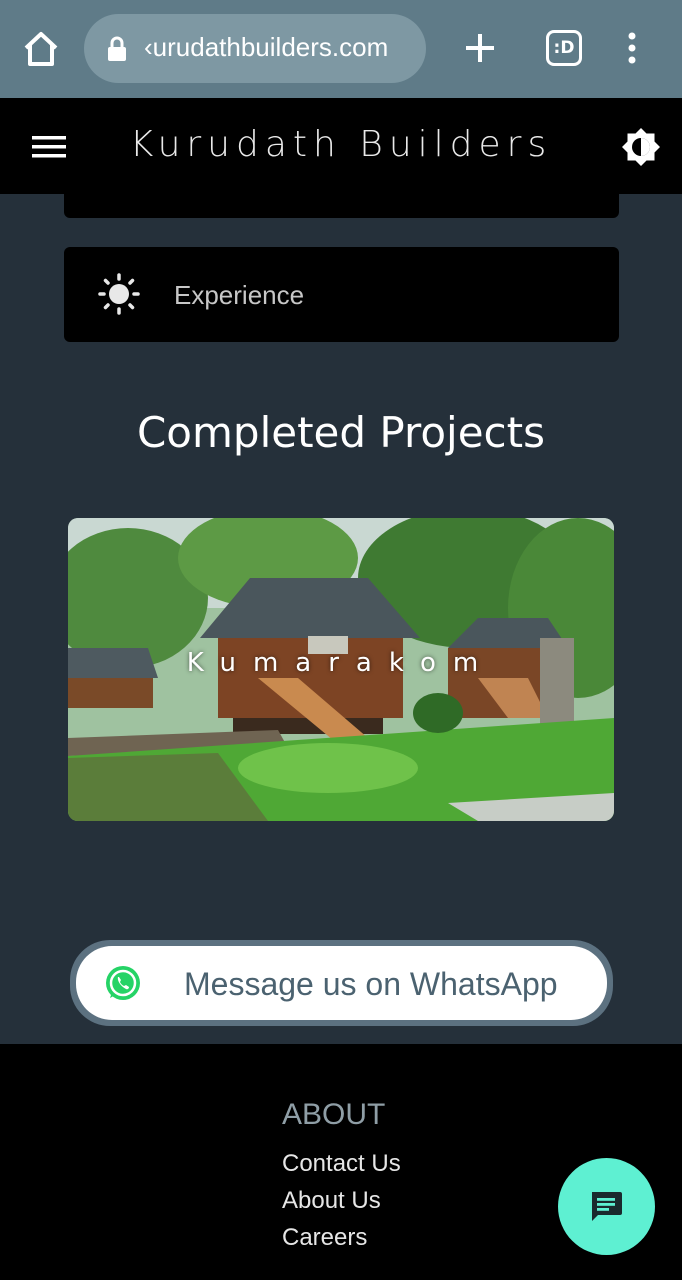 This screenshot has width=682, height=1280. I want to click on footer-link-contact: Contact Us, so click(341, 1164).